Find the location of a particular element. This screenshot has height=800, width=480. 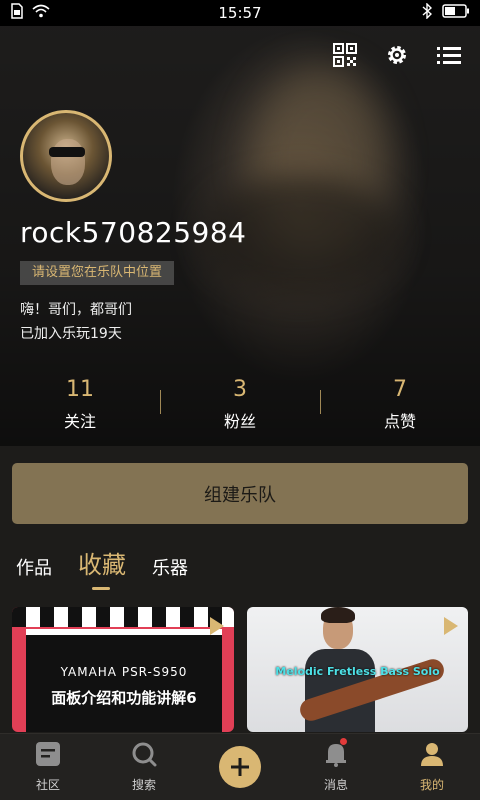

nav-label: 消息 is located at coordinates (335, 785).